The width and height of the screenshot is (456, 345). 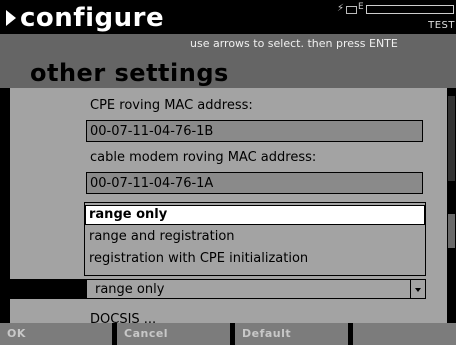 I want to click on ranging-mode-select: range only, so click(x=256, y=289).